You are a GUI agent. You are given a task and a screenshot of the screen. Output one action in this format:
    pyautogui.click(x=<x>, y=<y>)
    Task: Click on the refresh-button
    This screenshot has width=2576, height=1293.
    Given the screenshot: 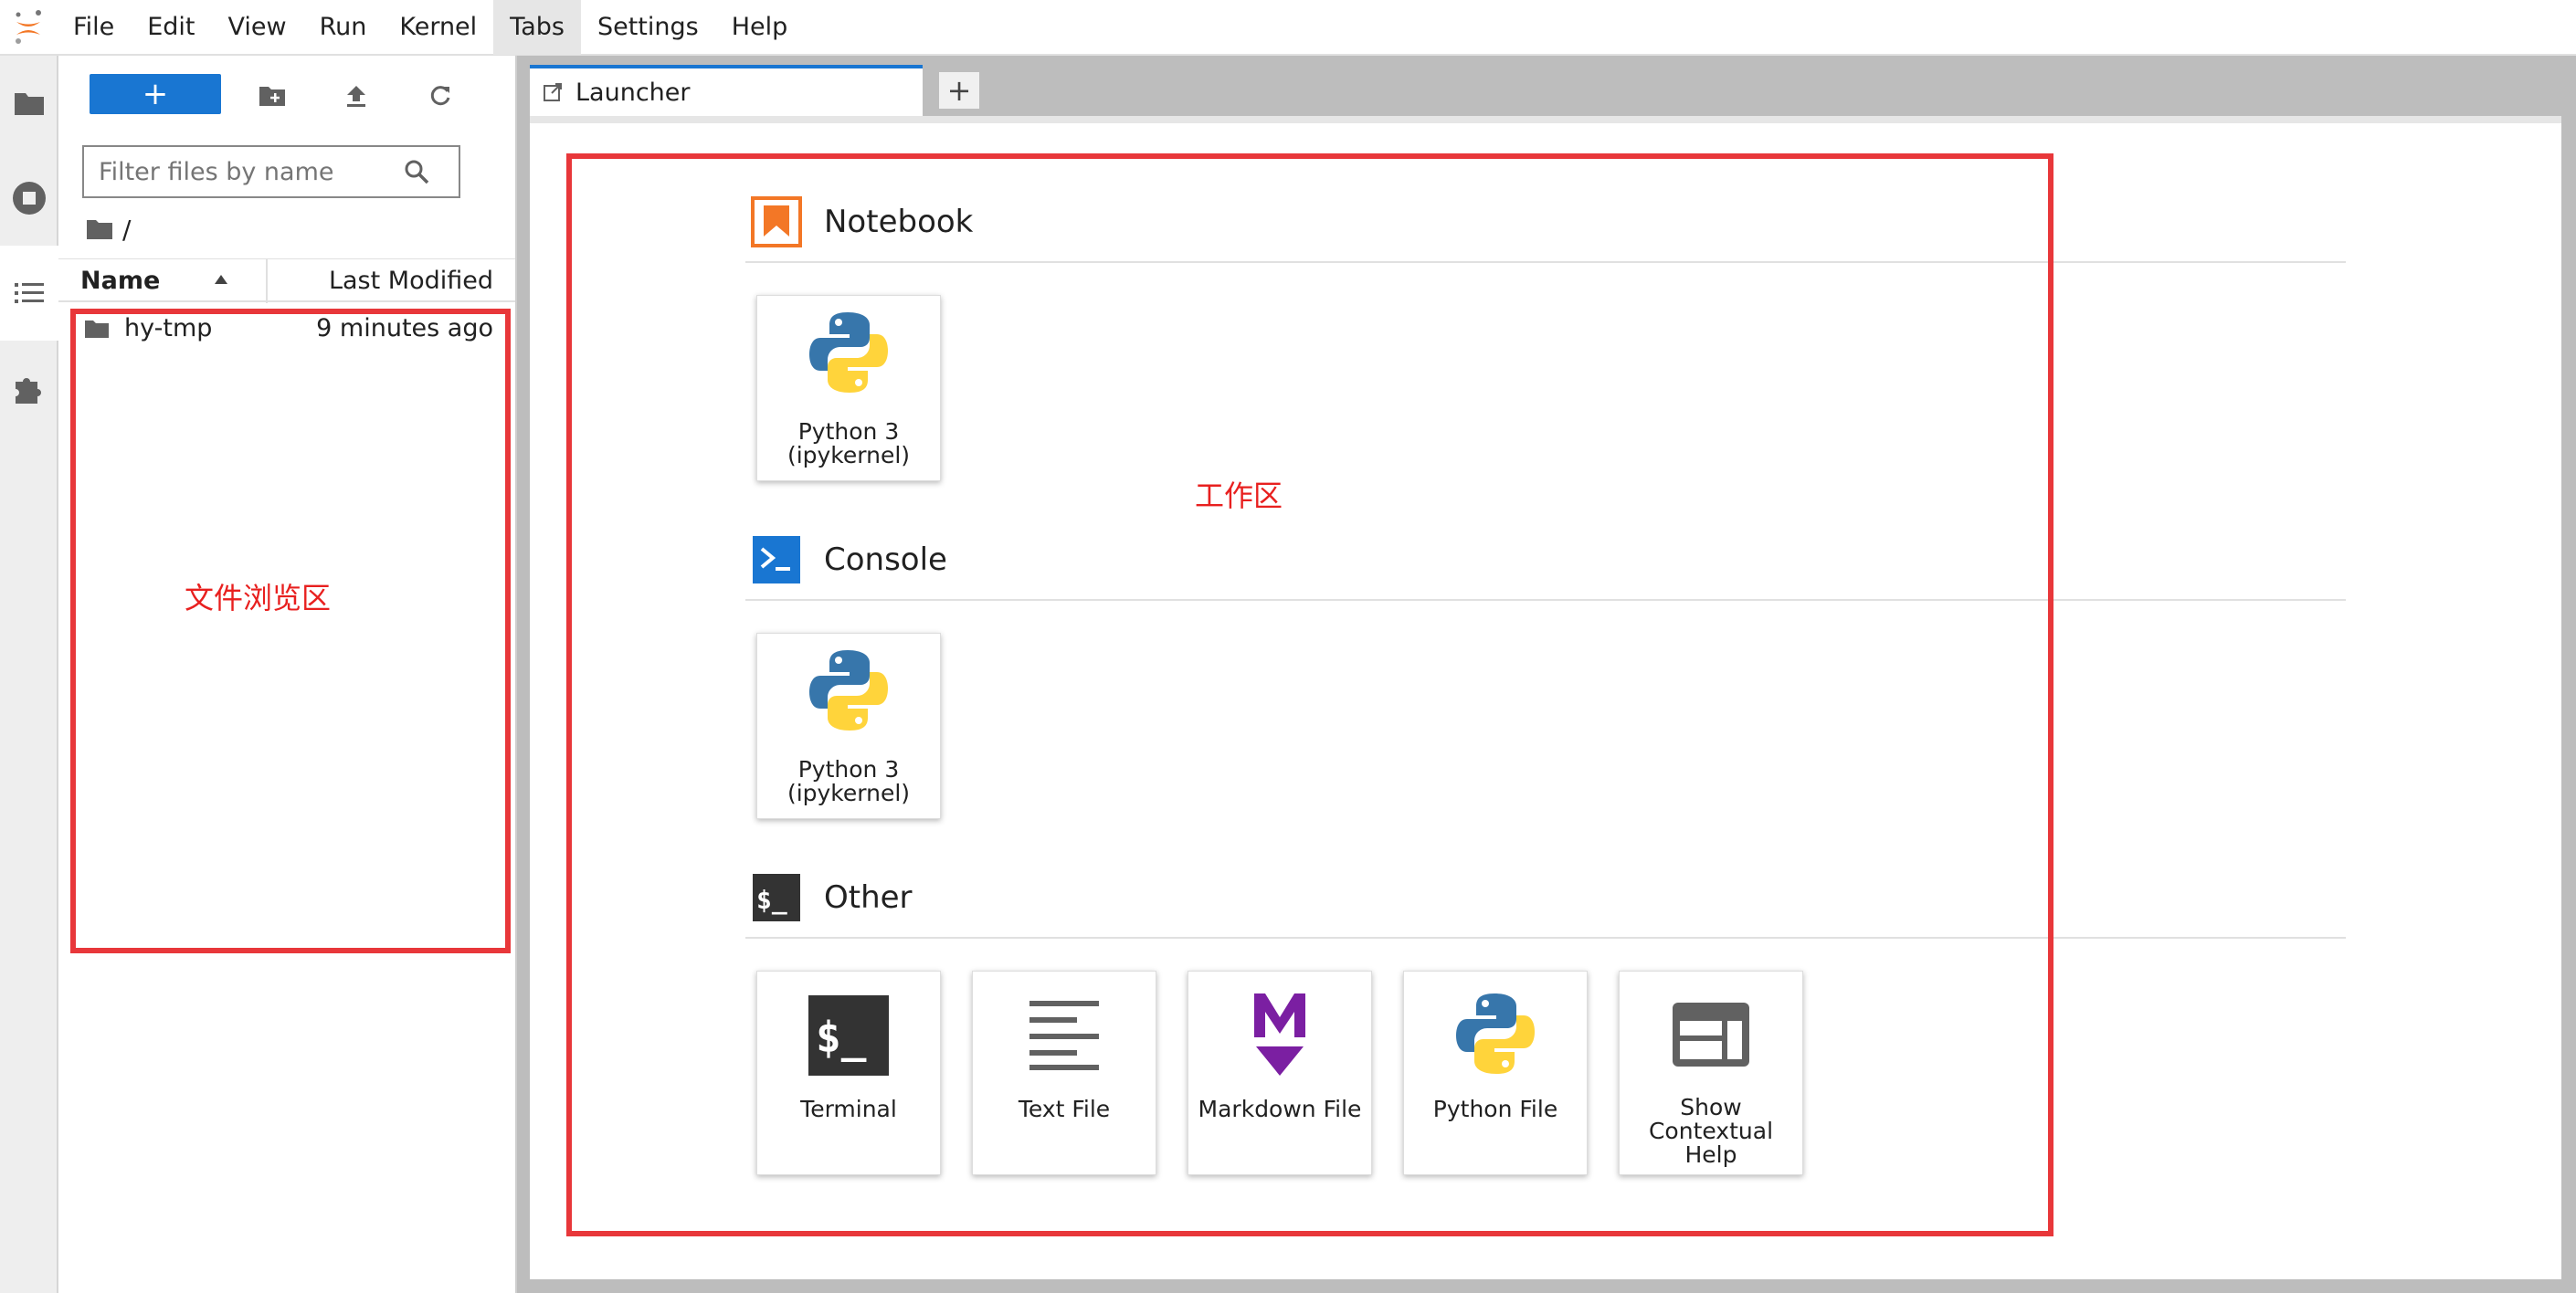 What is the action you would take?
    pyautogui.click(x=440, y=96)
    